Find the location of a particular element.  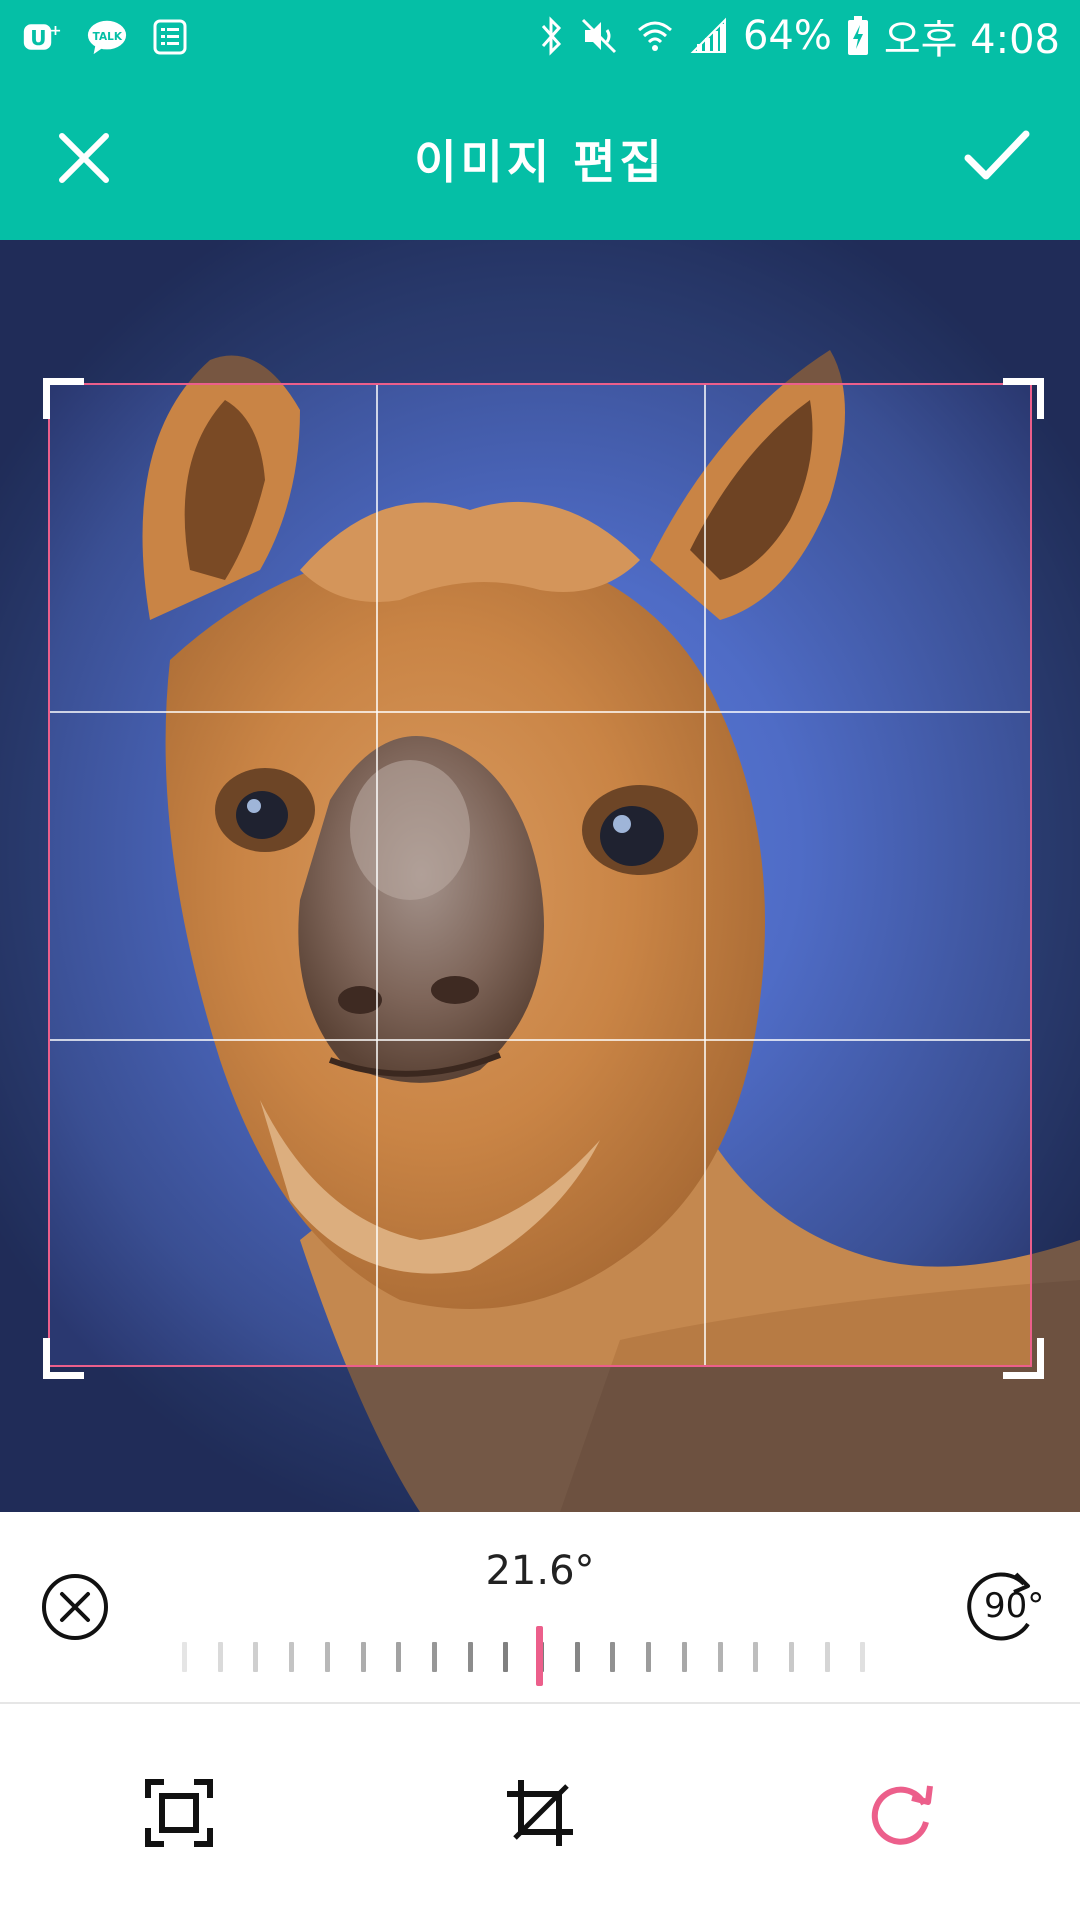

grid-line-h1 is located at coordinates (540, 712).